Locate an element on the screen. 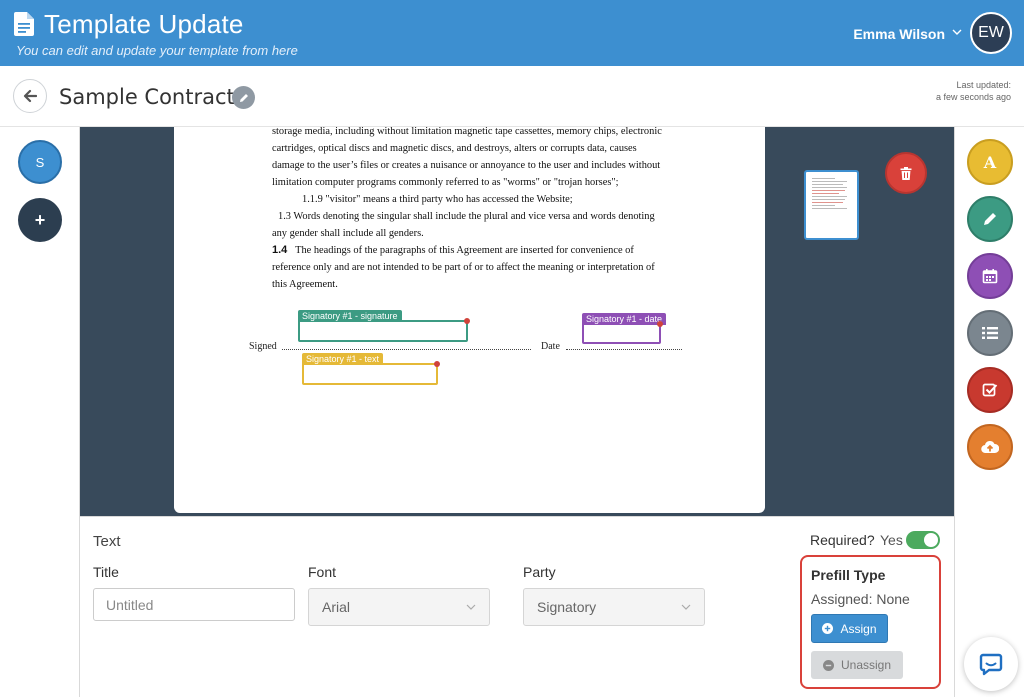  date-field-tag: Signatory #1 - date is located at coordinates (624, 319).